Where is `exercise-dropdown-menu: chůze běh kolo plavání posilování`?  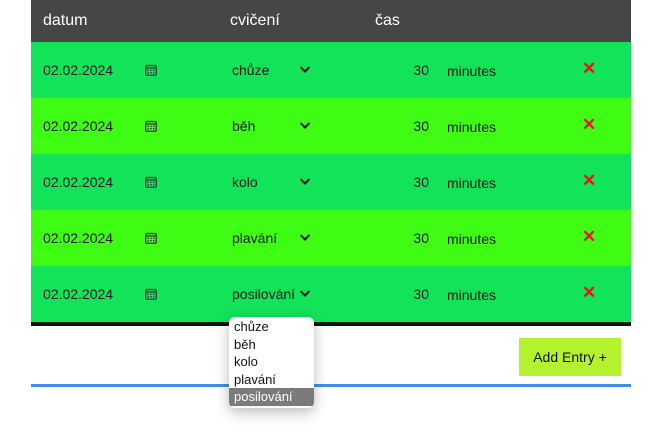 exercise-dropdown-menu: chůze běh kolo plavání posilování is located at coordinates (271, 362).